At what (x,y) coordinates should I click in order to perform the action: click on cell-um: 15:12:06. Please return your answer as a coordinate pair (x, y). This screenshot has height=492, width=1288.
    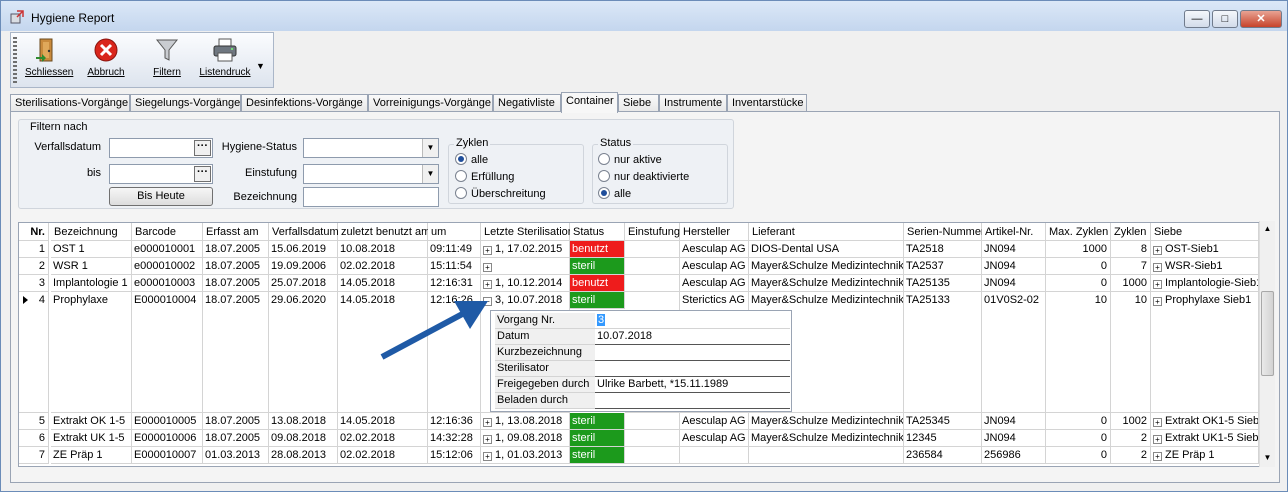
    Looking at the image, I should click on (454, 455).